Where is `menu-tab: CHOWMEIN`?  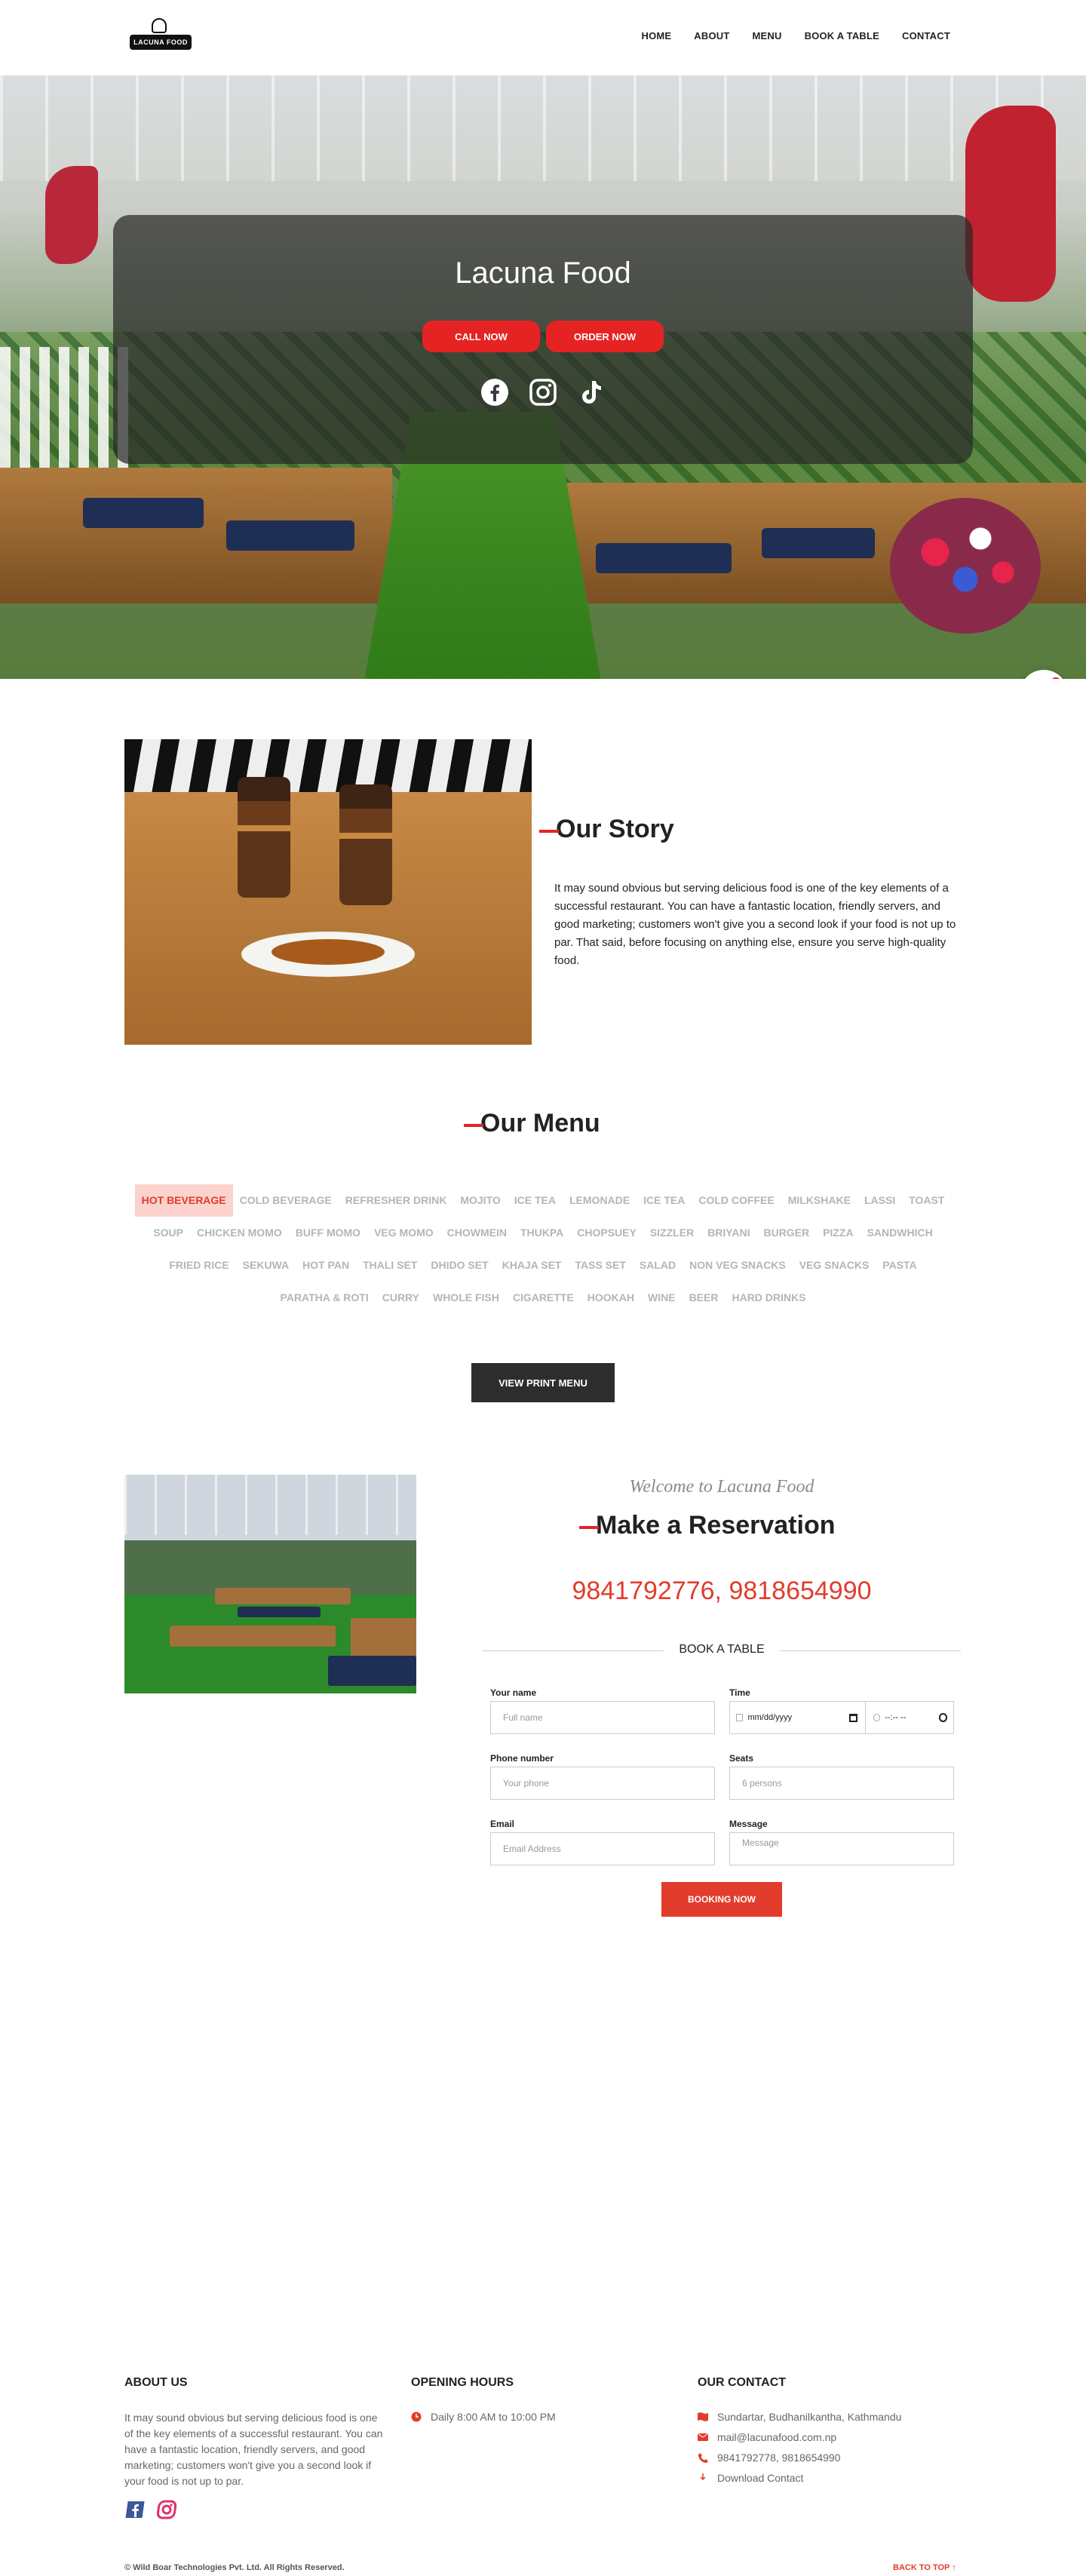 menu-tab: CHOWMEIN is located at coordinates (477, 1233).